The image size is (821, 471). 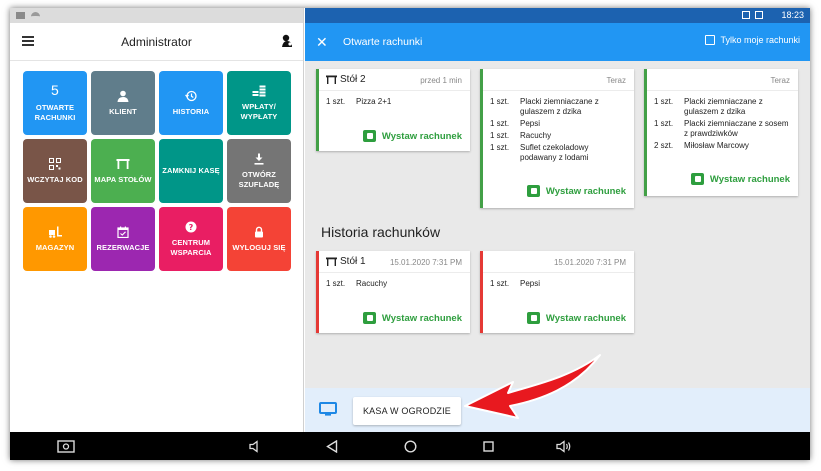 I want to click on tile-logout: WYLOGUJ SIĘ, so click(x=259, y=239).